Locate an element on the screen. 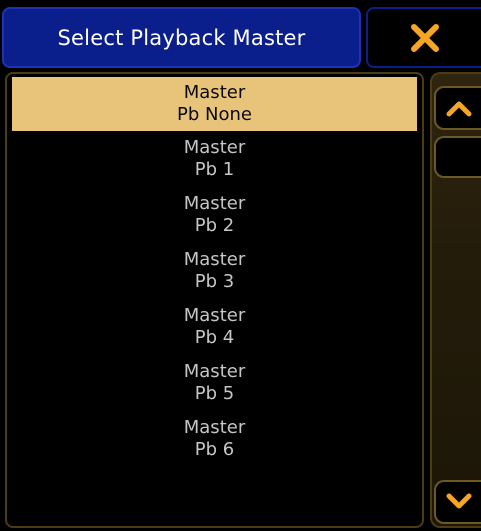 This screenshot has height=531, width=481. list-scrollbar is located at coordinates (455, 300).